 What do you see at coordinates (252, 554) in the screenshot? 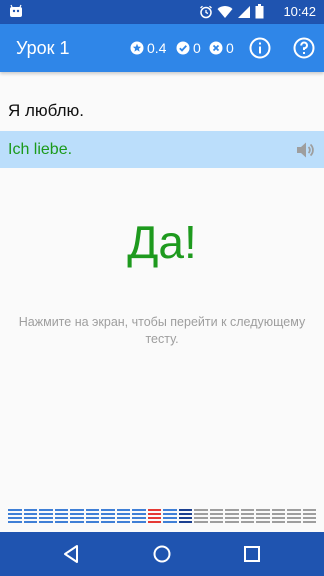
I see `recents-icon` at bounding box center [252, 554].